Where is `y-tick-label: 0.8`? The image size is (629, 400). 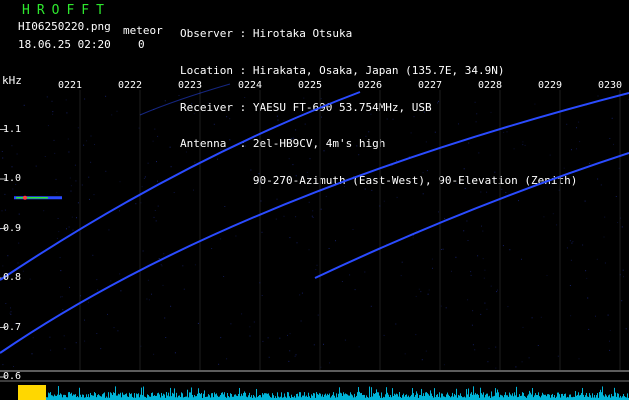
y-tick-label: 0.8 is located at coordinates (12, 277).